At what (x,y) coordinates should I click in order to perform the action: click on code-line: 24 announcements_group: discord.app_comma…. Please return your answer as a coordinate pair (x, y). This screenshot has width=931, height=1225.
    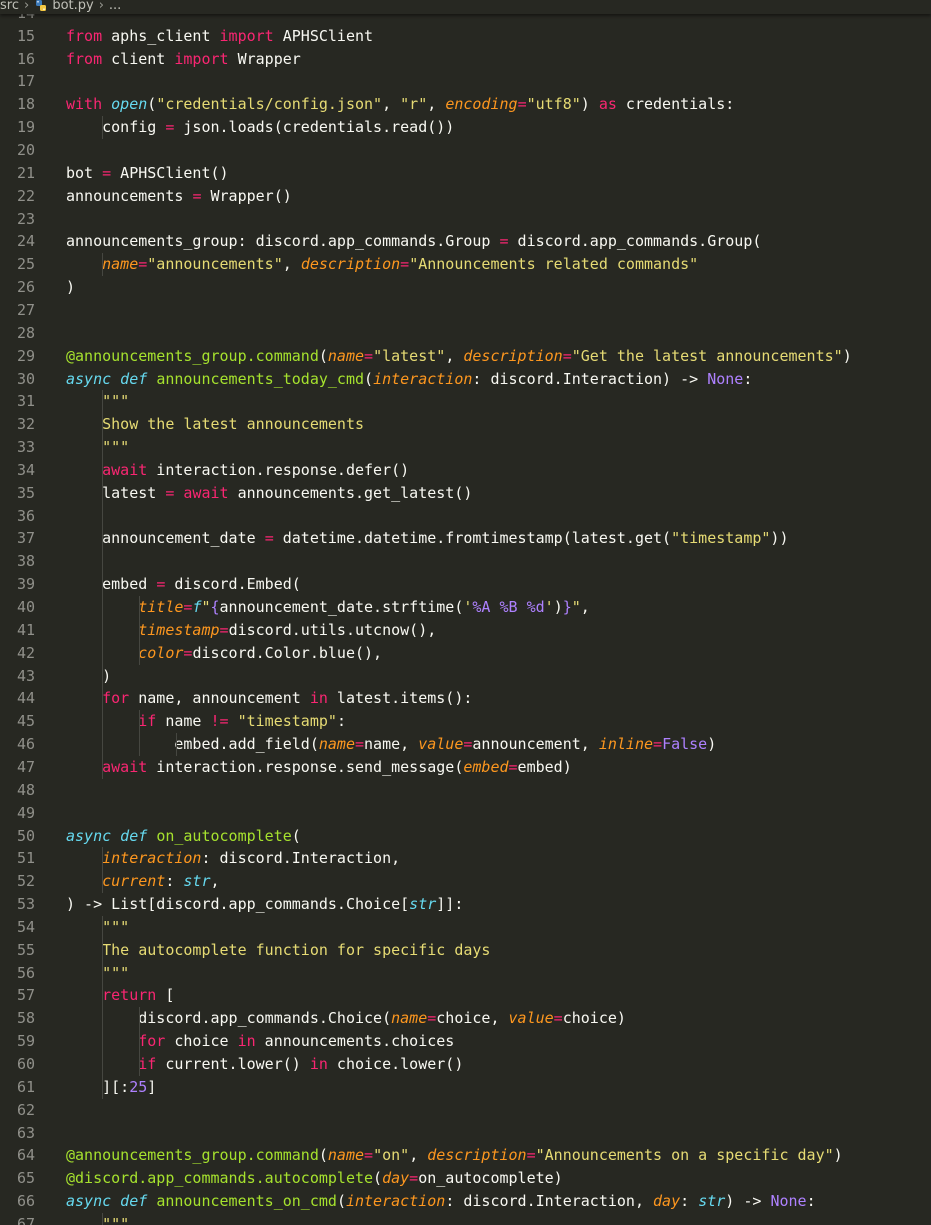
    Looking at the image, I should click on (465, 241).